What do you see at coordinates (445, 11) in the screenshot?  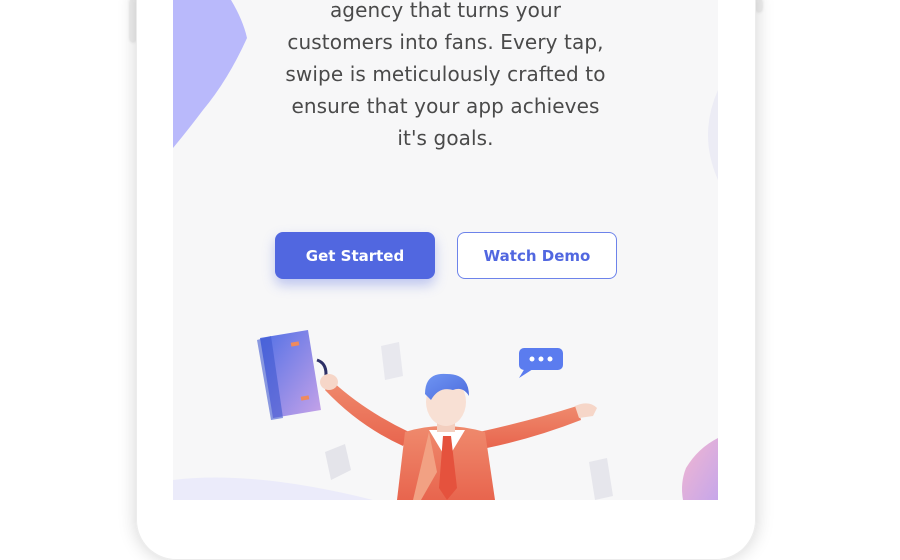 I see `hero-description-line: agency that turns your` at bounding box center [445, 11].